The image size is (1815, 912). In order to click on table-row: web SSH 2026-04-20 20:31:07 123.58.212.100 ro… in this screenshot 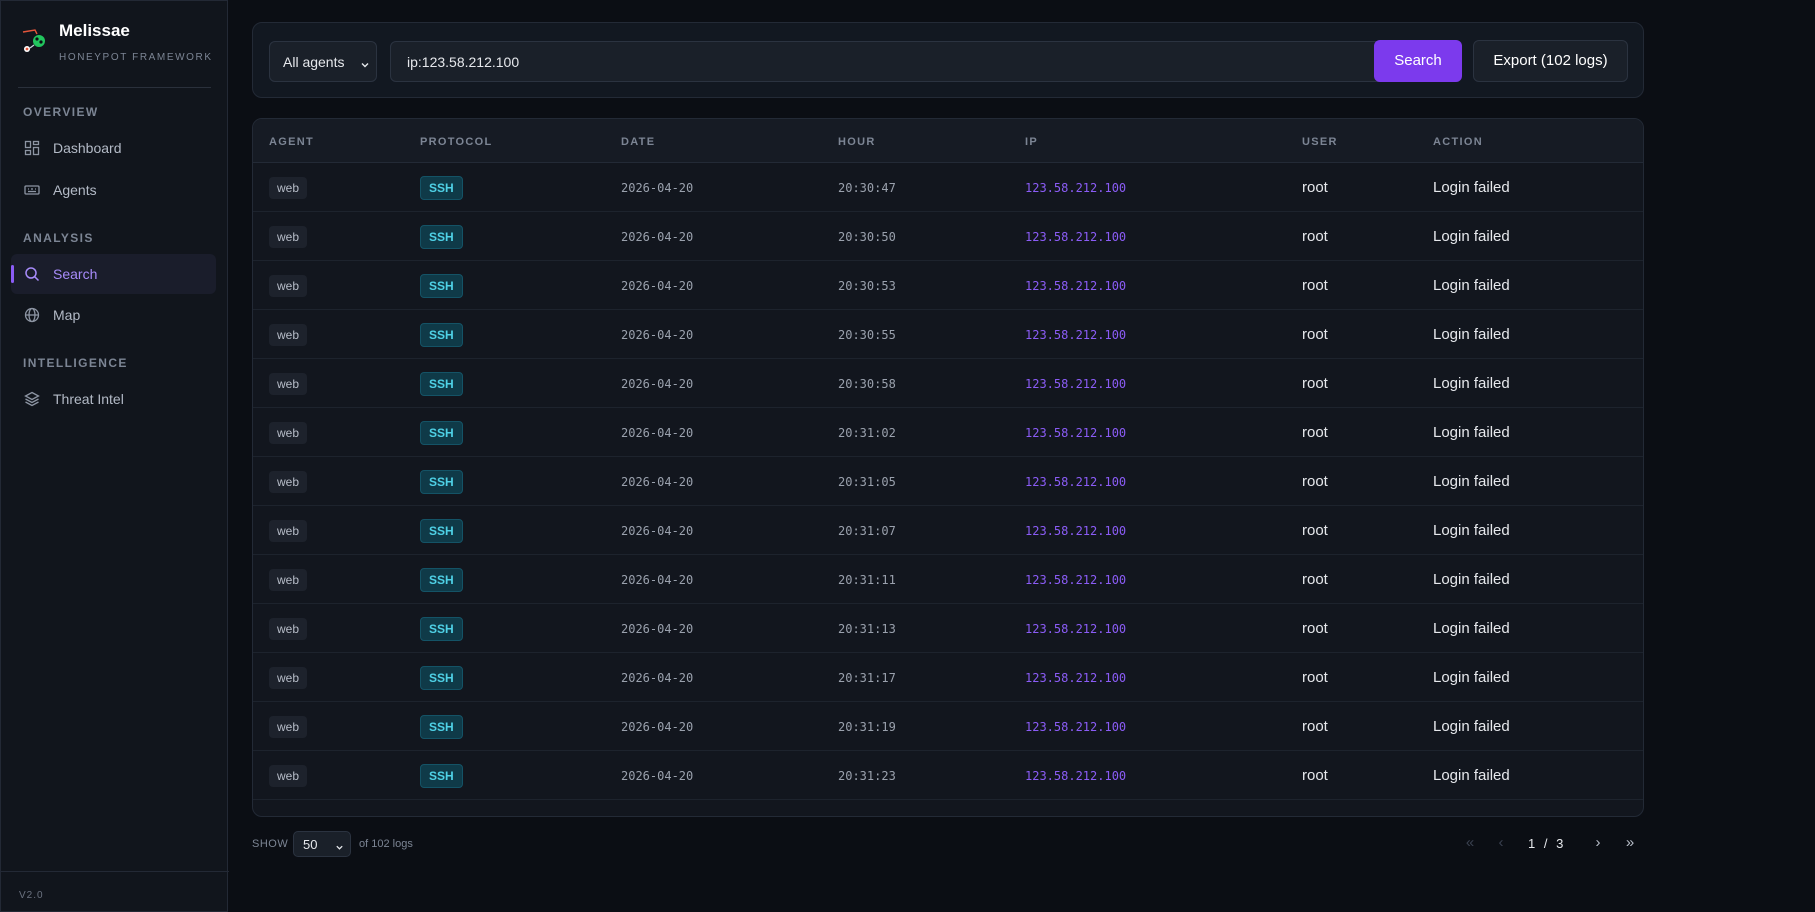, I will do `click(948, 530)`.